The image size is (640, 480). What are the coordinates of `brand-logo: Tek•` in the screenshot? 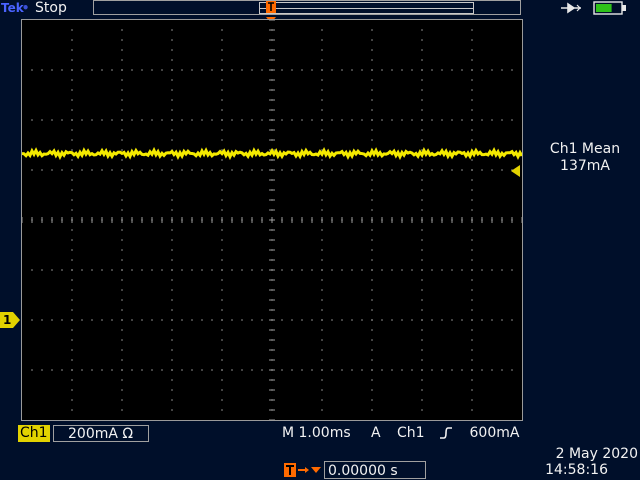 It's located at (15, 8).